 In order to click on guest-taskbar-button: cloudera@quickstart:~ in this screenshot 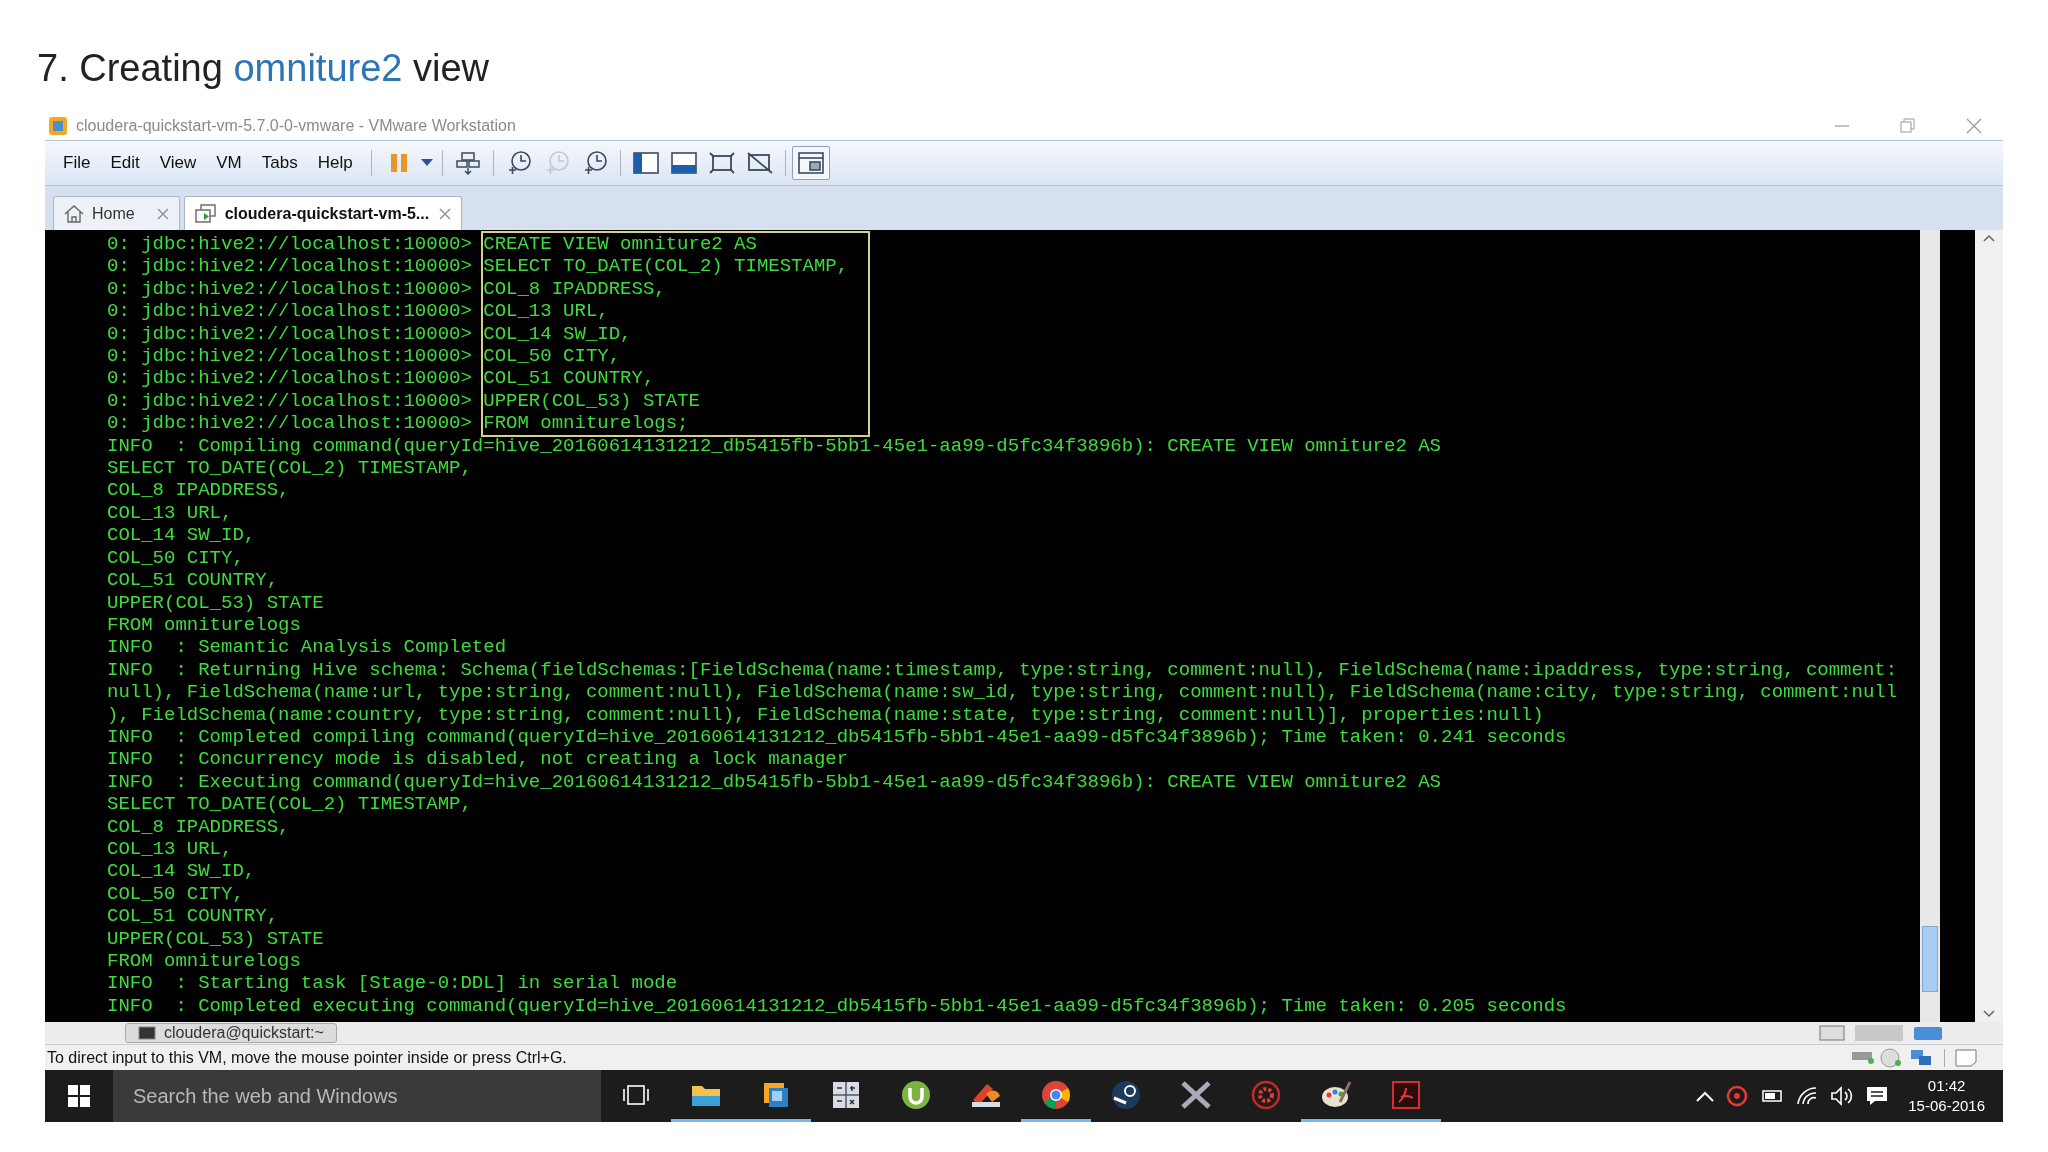, I will do `click(231, 1033)`.